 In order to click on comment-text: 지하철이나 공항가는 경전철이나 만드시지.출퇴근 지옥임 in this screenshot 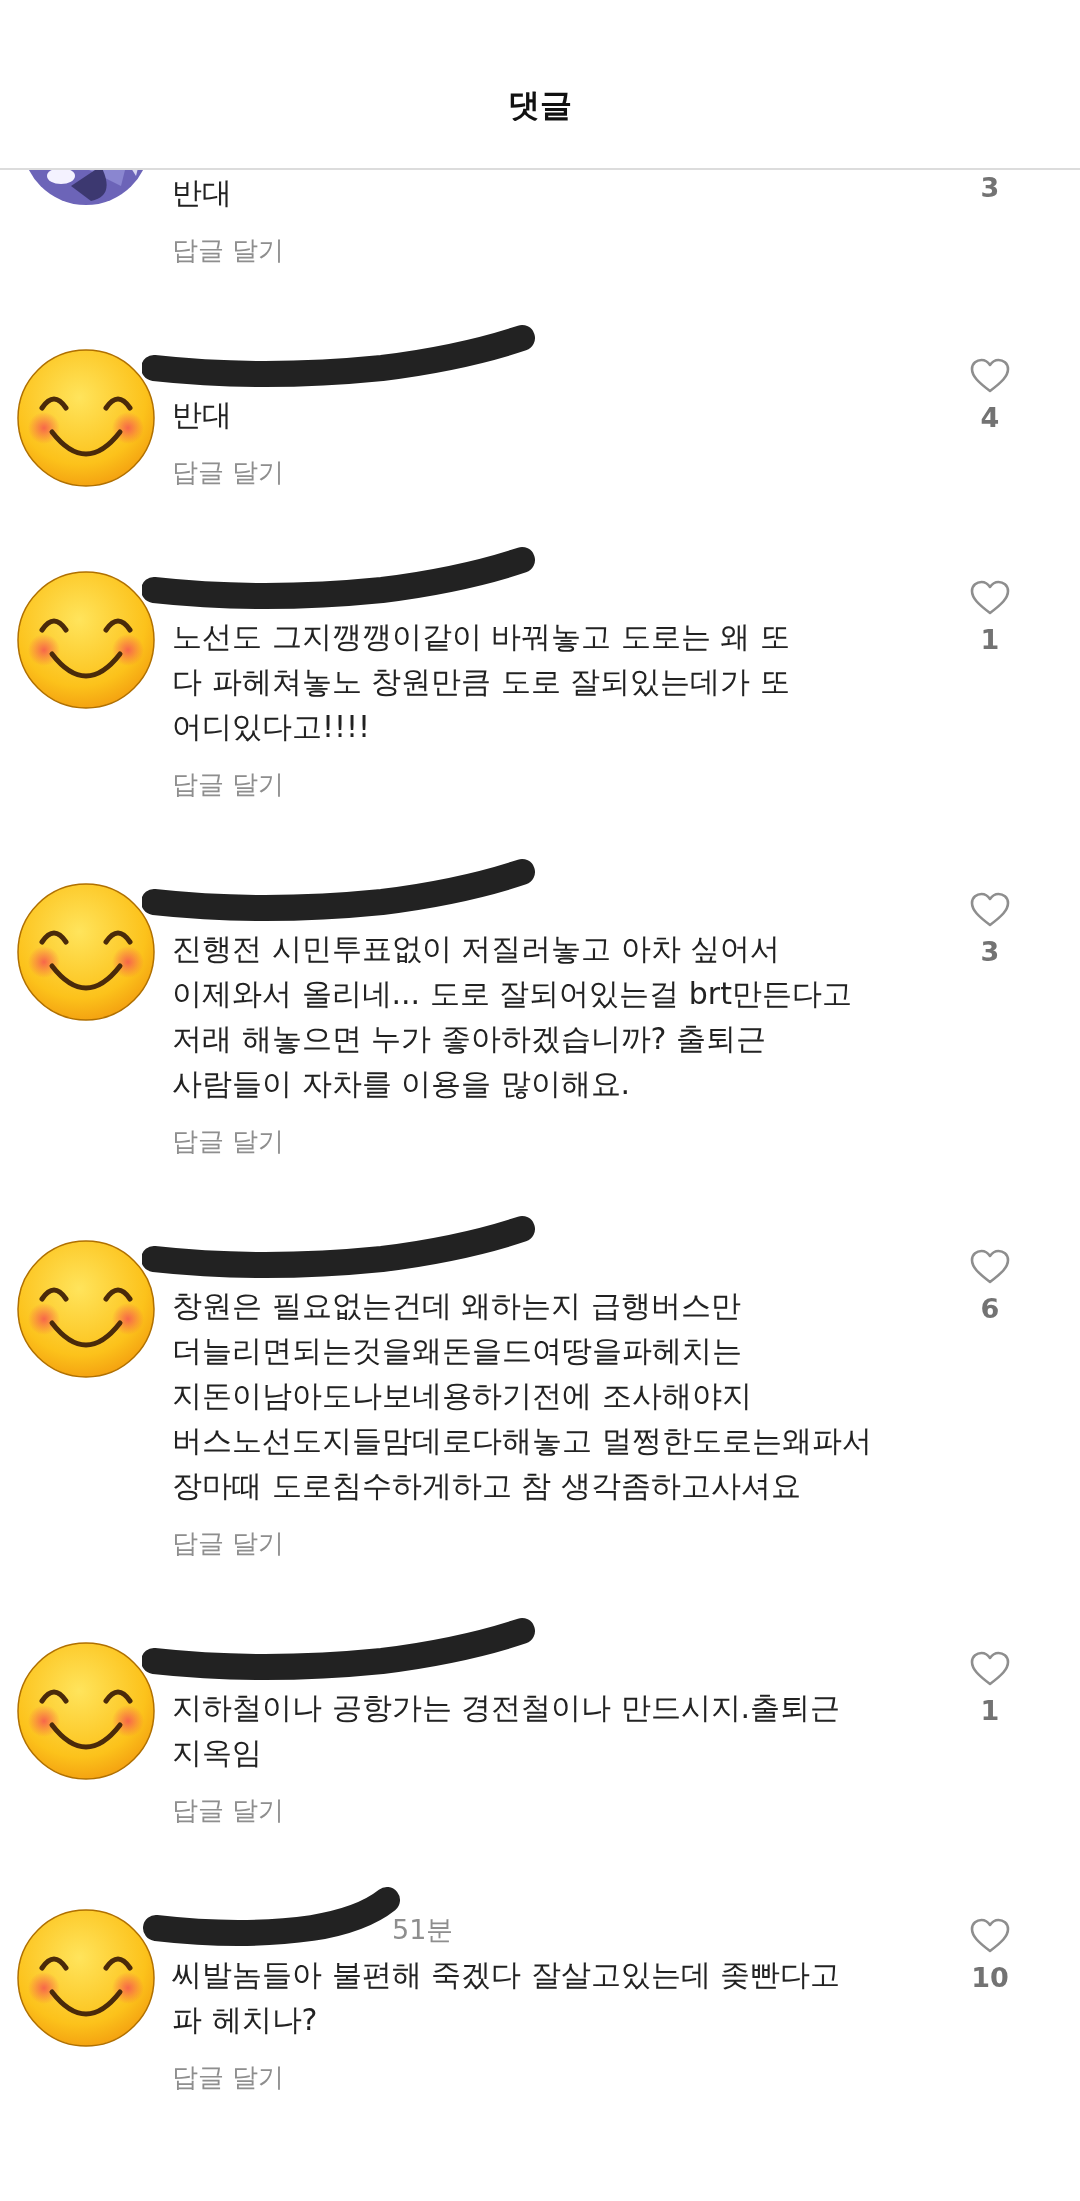, I will do `click(506, 1730)`.